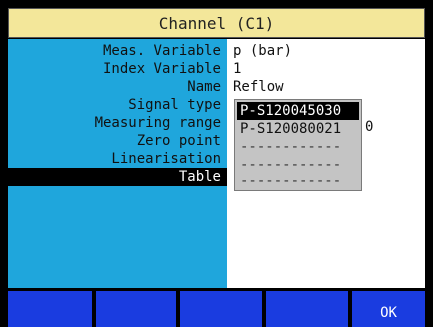 Image resolution: width=433 pixels, height=327 pixels. What do you see at coordinates (237, 69) in the screenshot?
I see `field-value-index-variable: 1` at bounding box center [237, 69].